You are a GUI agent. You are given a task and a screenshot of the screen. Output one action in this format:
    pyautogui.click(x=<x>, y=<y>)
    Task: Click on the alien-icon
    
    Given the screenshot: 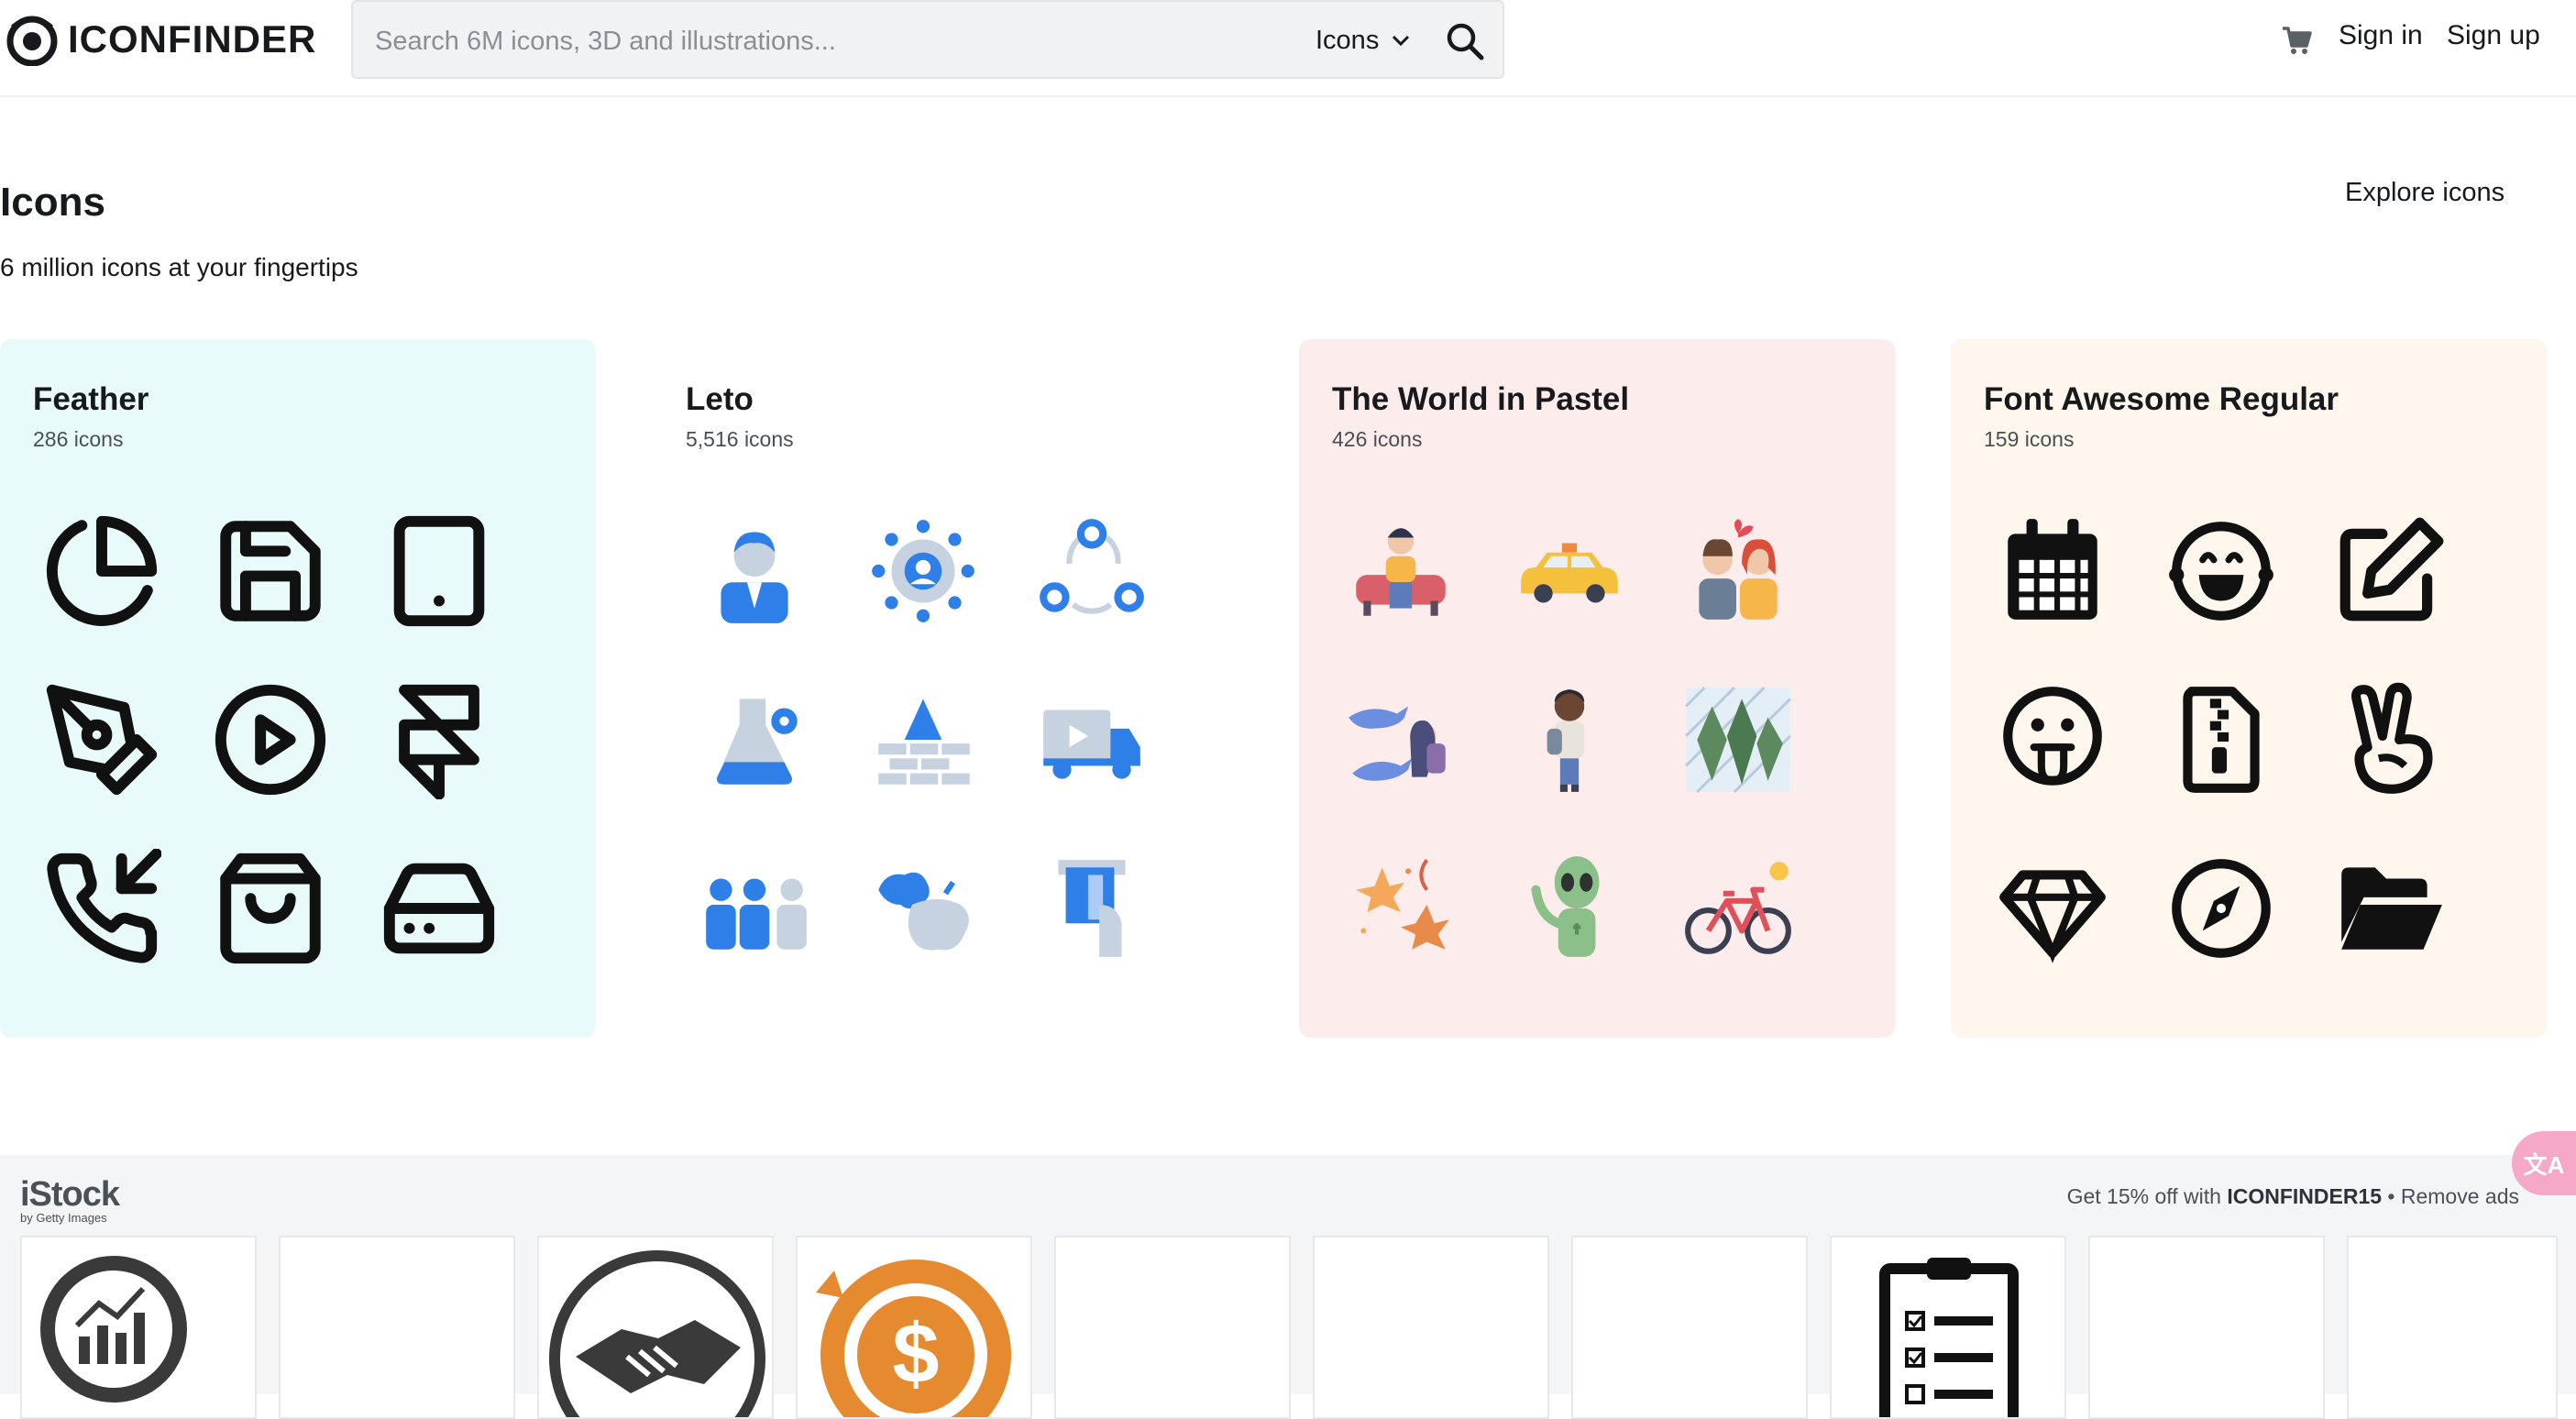 What is the action you would take?
    pyautogui.click(x=1569, y=908)
    